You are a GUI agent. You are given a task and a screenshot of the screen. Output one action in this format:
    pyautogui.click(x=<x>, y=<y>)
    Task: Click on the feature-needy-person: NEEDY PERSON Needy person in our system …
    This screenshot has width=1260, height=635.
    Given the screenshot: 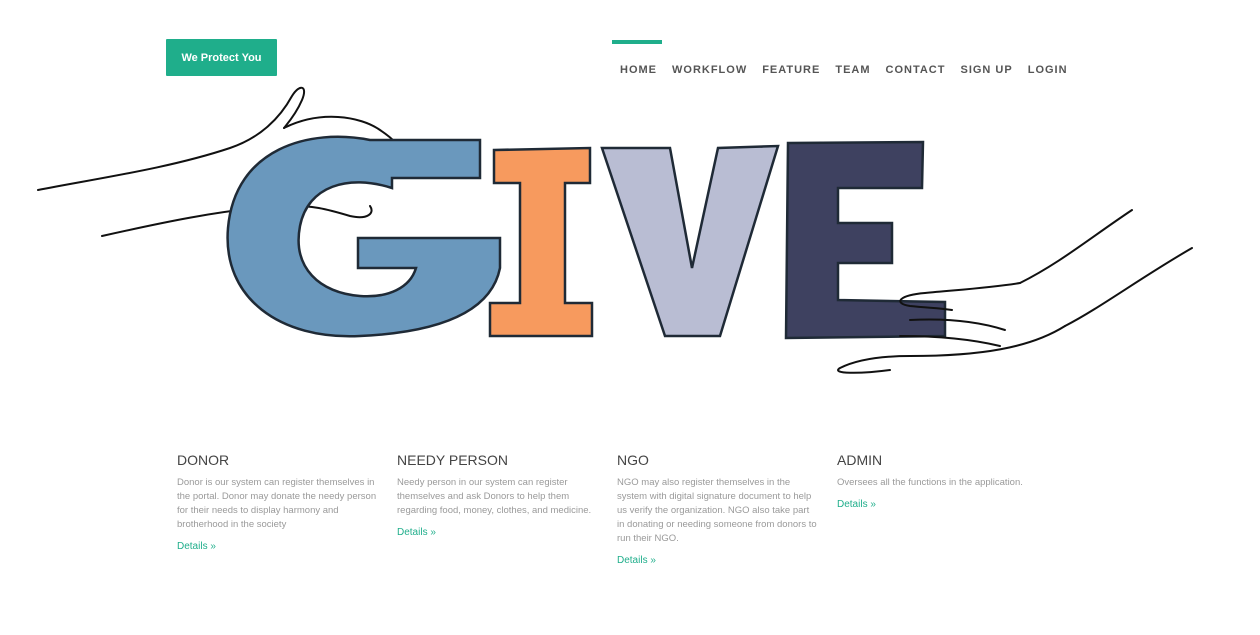 What is the action you would take?
    pyautogui.click(x=497, y=510)
    